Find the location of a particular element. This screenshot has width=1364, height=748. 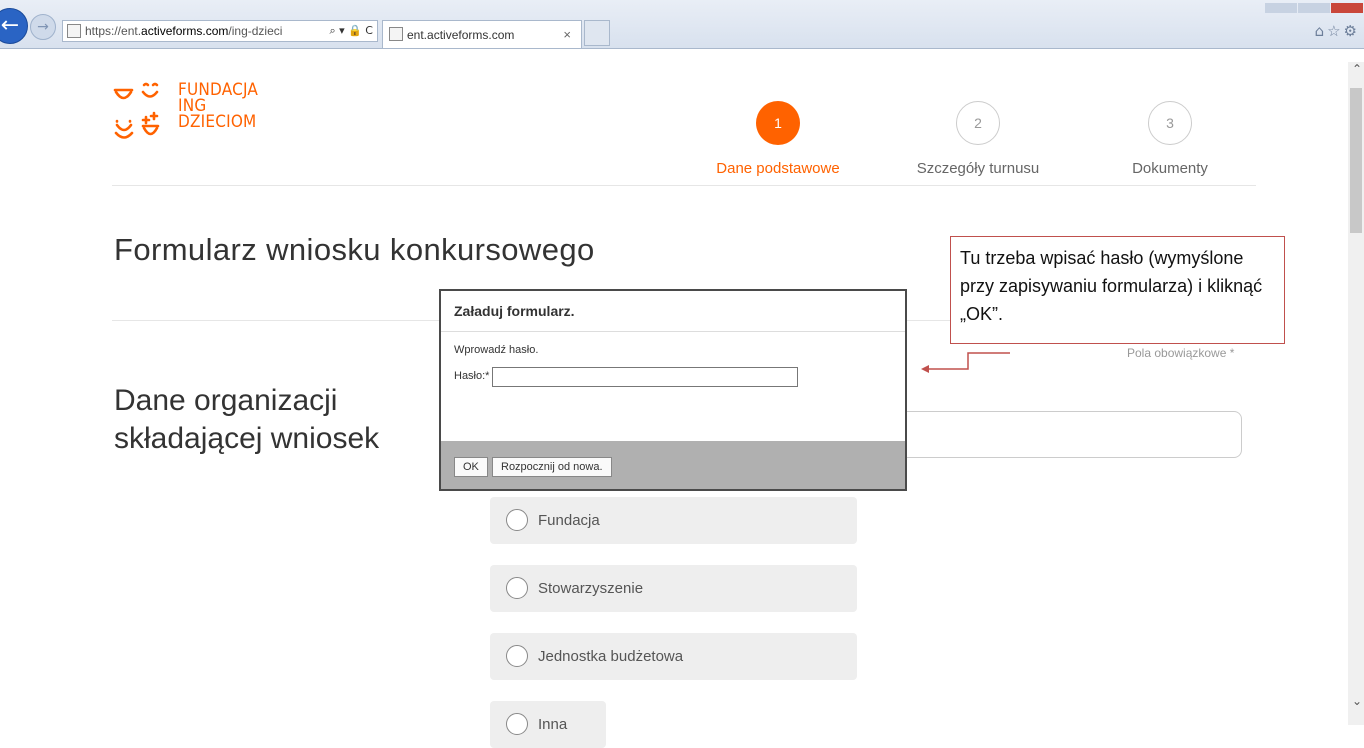

logo-faces-icon is located at coordinates (136, 110).